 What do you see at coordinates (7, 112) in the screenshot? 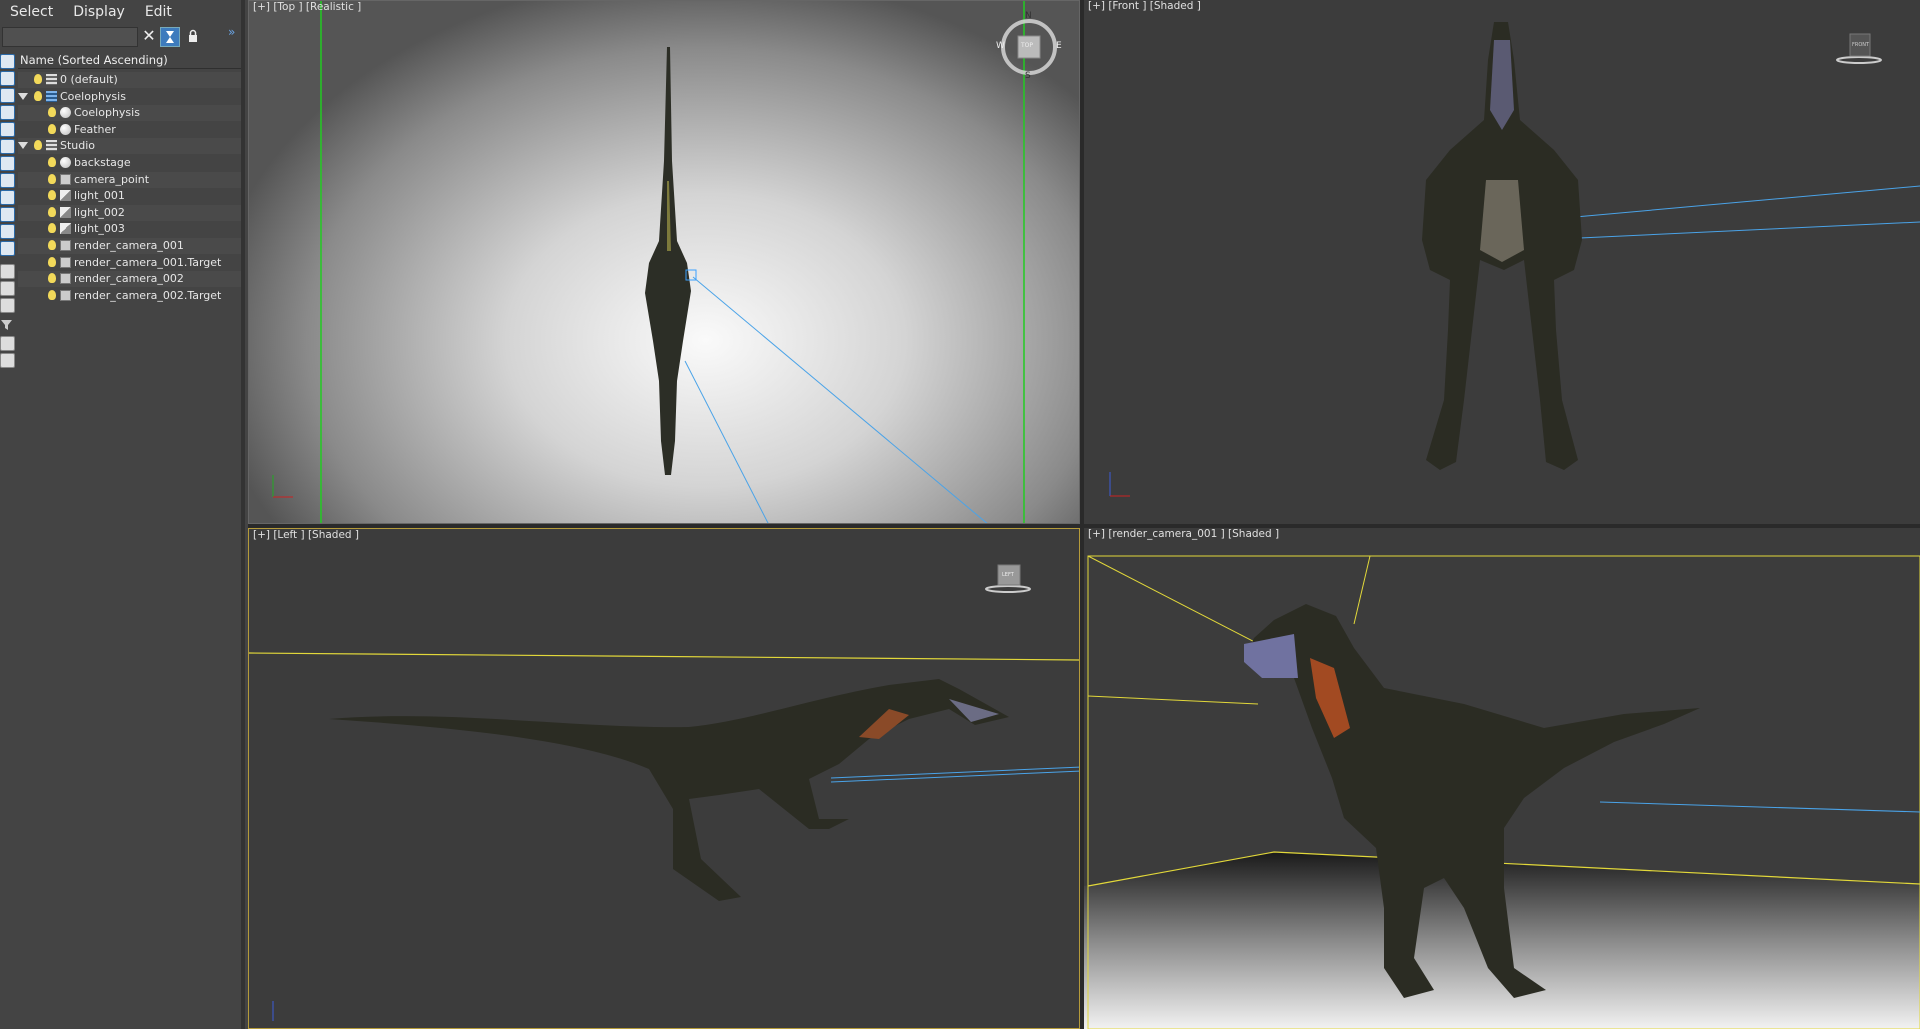
I see `display-lights-icon` at bounding box center [7, 112].